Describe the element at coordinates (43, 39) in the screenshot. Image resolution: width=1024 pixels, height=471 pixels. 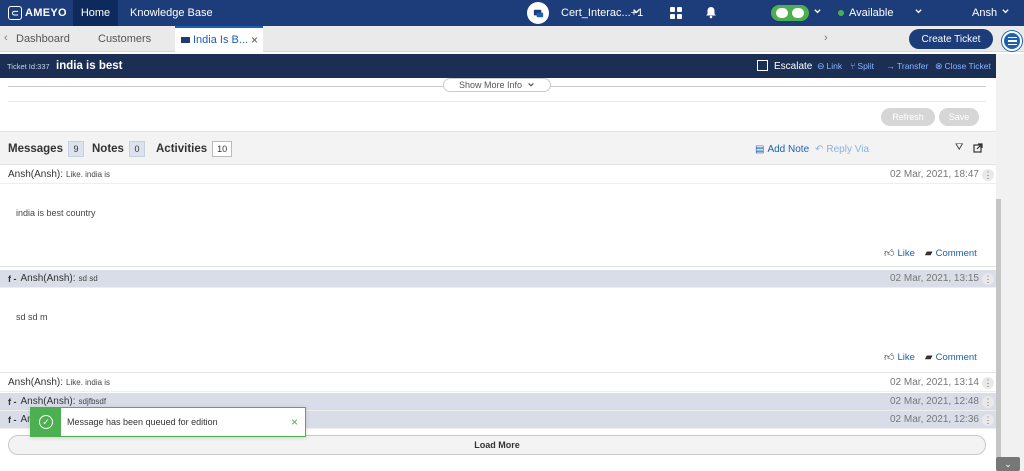
I see `tab-dashboard: Dashboard` at that location.